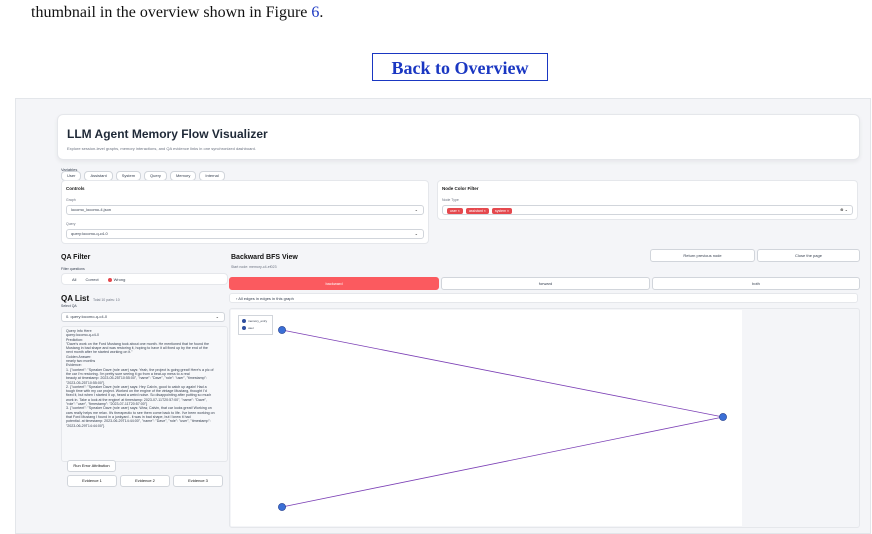  I want to click on qa-filter-correct: Correct, so click(91, 279).